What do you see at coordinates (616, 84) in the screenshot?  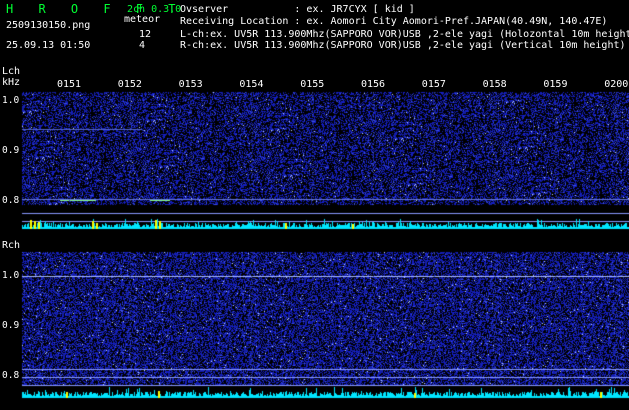 I see `time-tick-label: 0200` at bounding box center [616, 84].